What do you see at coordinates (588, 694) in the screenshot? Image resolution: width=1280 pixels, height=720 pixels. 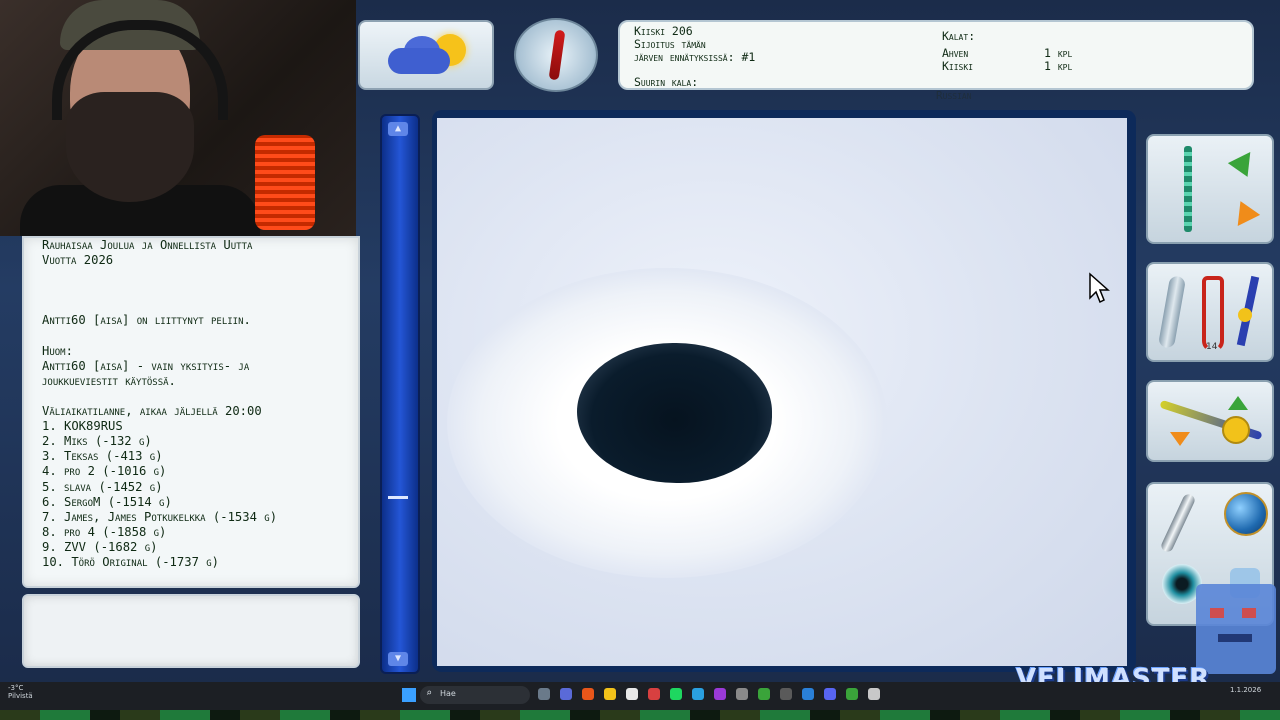 I see `firefox-icon` at bounding box center [588, 694].